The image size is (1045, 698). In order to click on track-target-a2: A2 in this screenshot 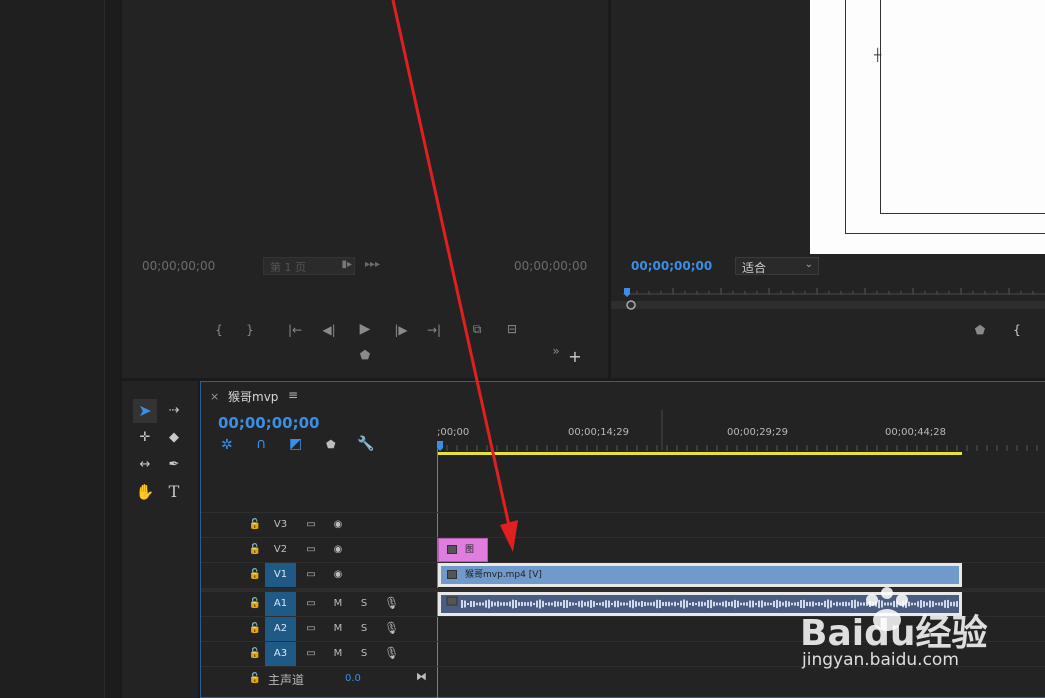, I will do `click(280, 629)`.